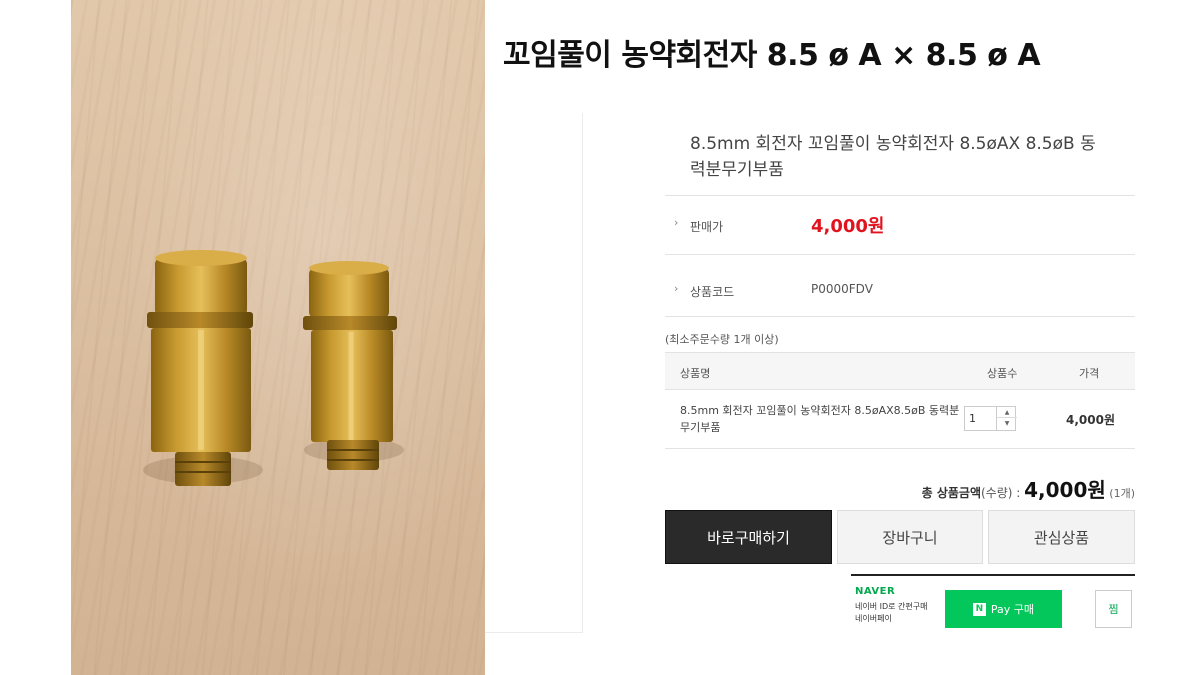  What do you see at coordinates (900, 613) in the screenshot?
I see `naver-pay-description: 네이버 ID로 간편구매 네이버페이` at bounding box center [900, 613].